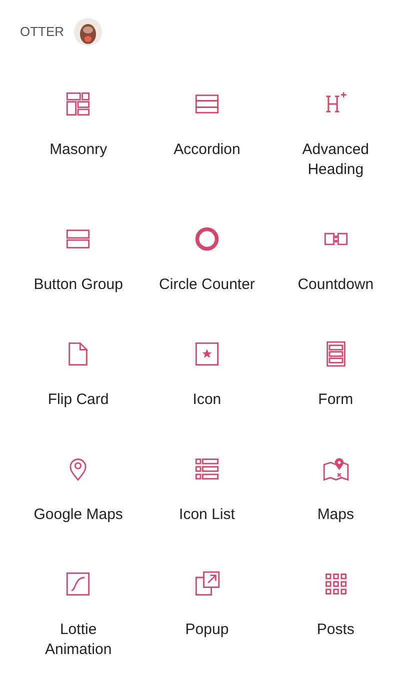 This screenshot has height=675, width=414. Describe the element at coordinates (42, 32) in the screenshot. I see `category-title: OTTER` at that location.